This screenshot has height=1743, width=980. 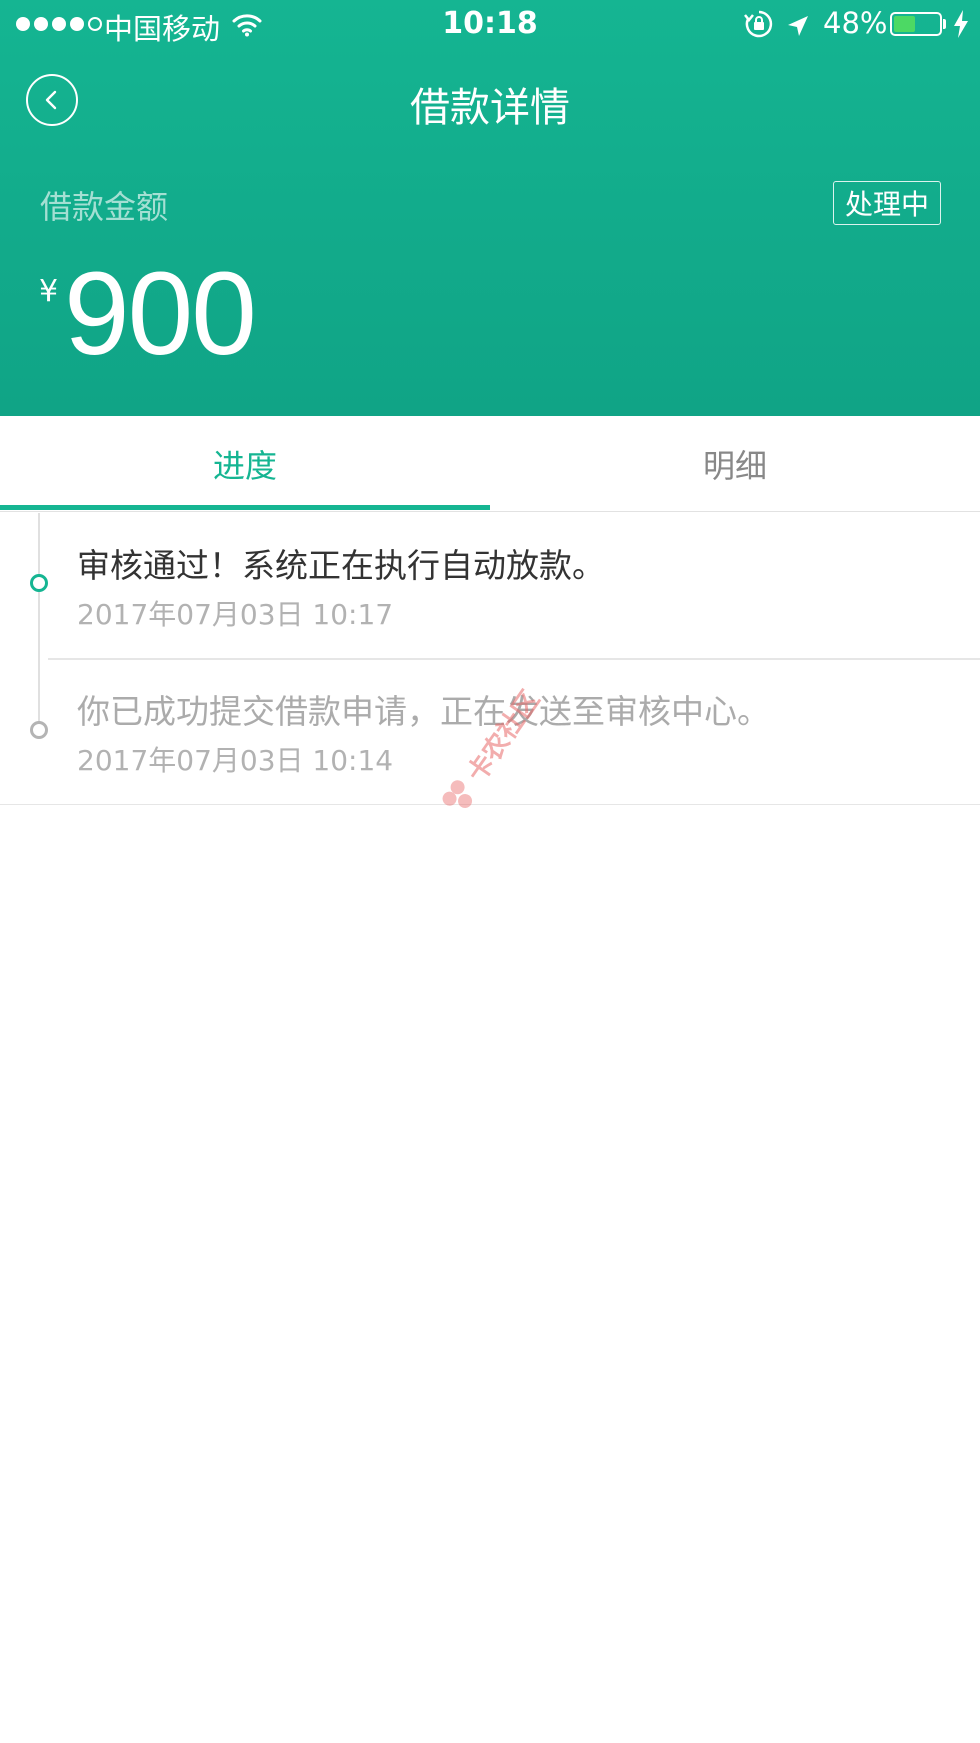 What do you see at coordinates (235, 614) in the screenshot?
I see `timeline-item-time: 2017年07月03日 10:17` at bounding box center [235, 614].